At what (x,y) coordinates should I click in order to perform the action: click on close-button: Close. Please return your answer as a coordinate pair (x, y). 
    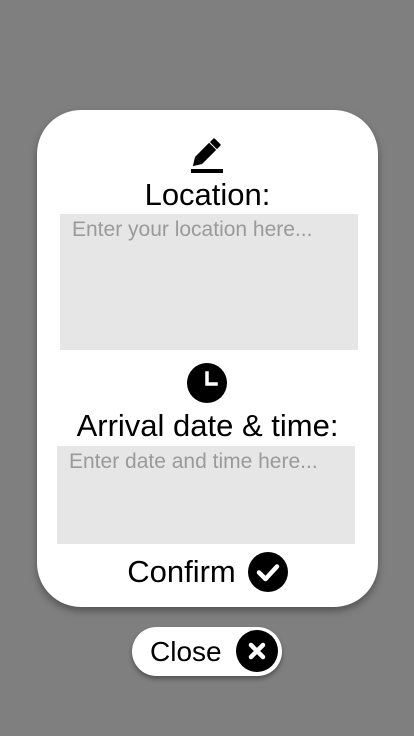
    Looking at the image, I should click on (207, 651).